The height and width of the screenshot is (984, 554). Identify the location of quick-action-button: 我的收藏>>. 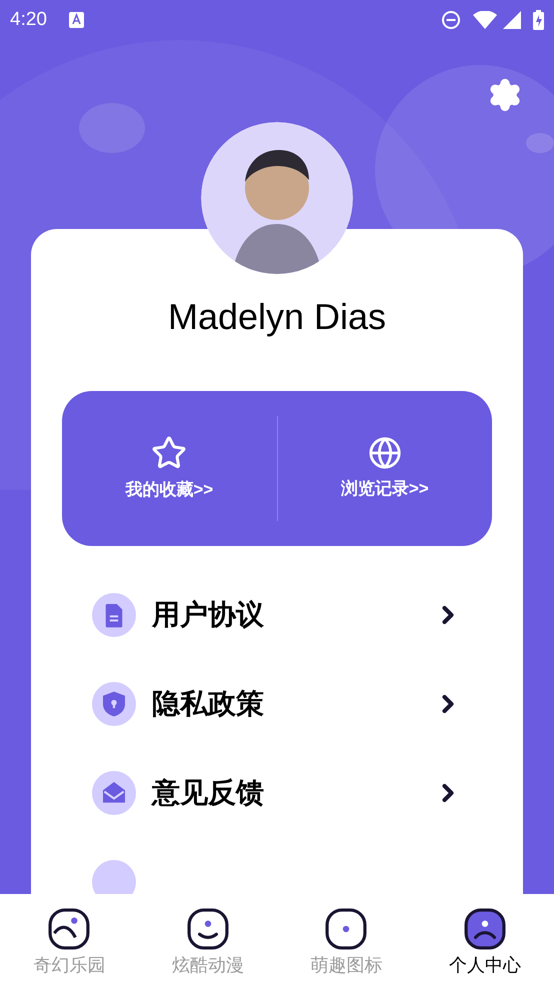
(169, 468).